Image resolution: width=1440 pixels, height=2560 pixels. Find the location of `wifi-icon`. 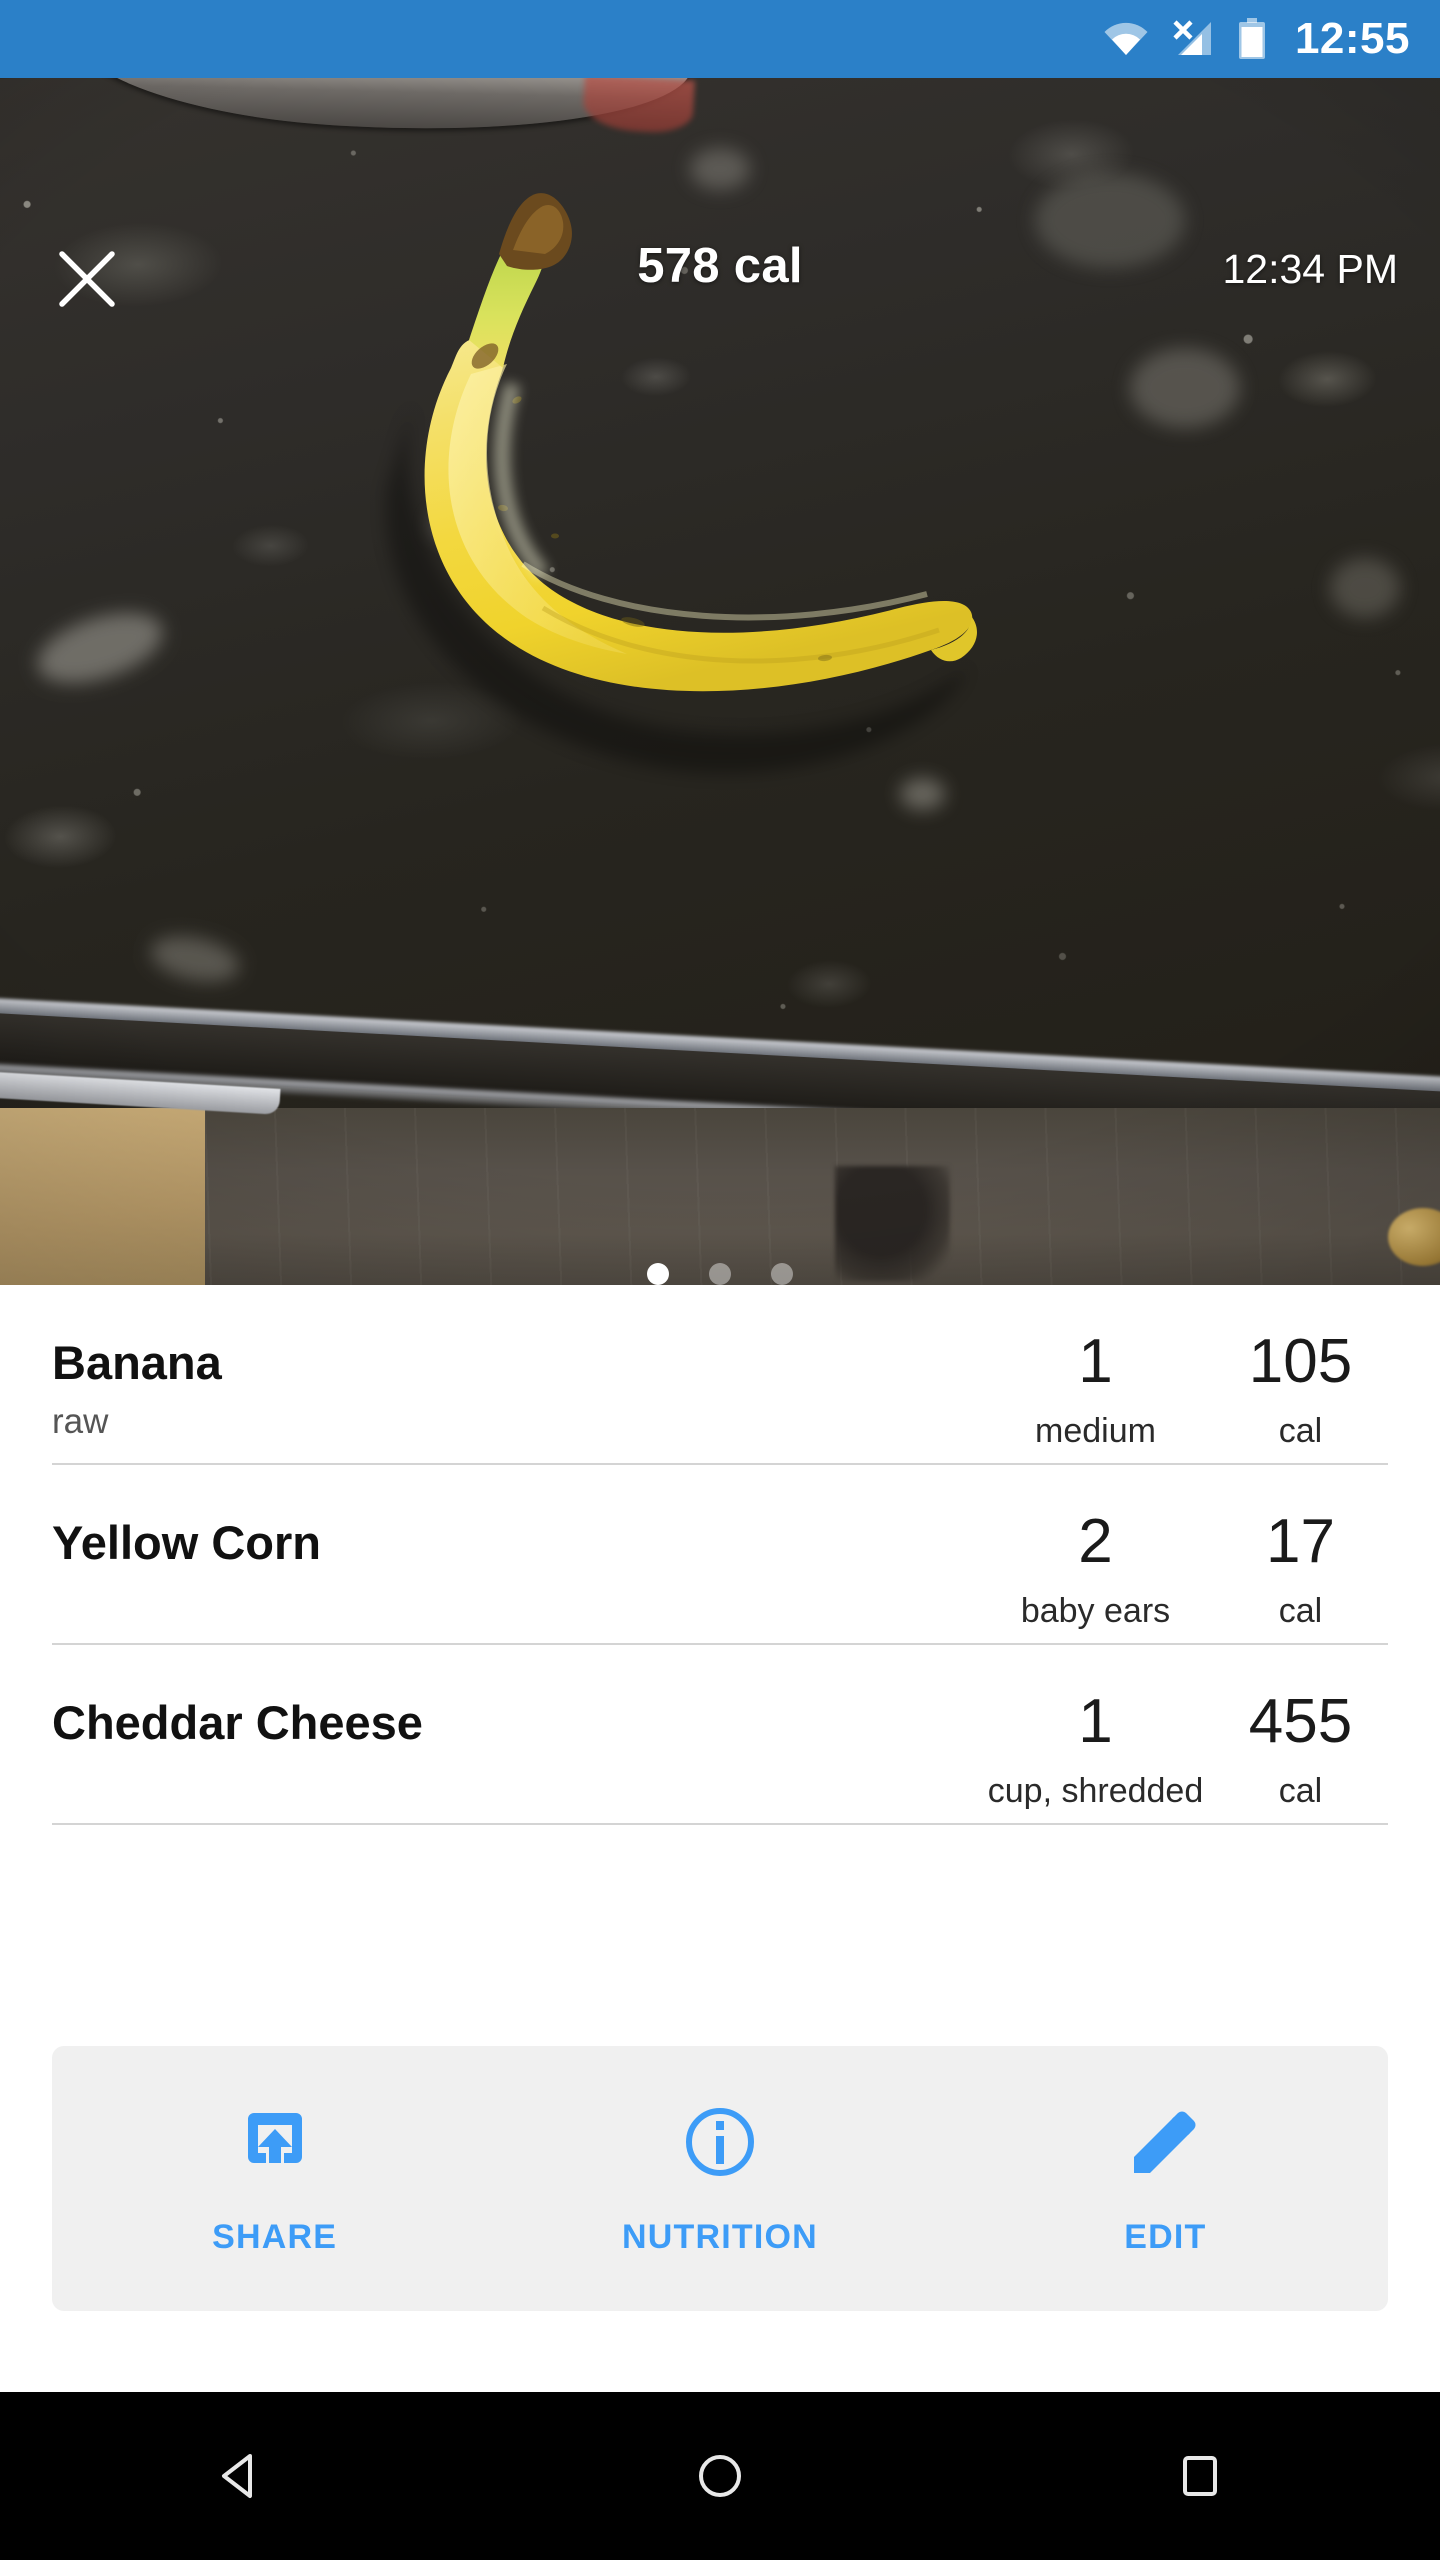

wifi-icon is located at coordinates (1126, 39).